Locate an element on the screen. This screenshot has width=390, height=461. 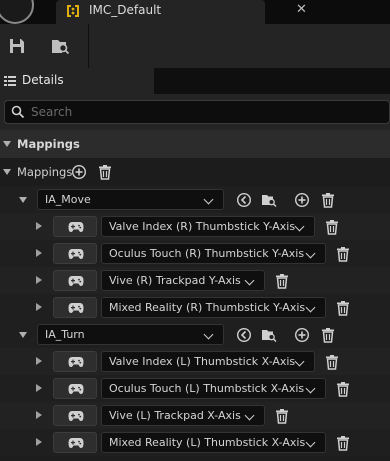
key-mapping-row: Valve Index (R) Thumbstick Y-Axis is located at coordinates (195, 226).